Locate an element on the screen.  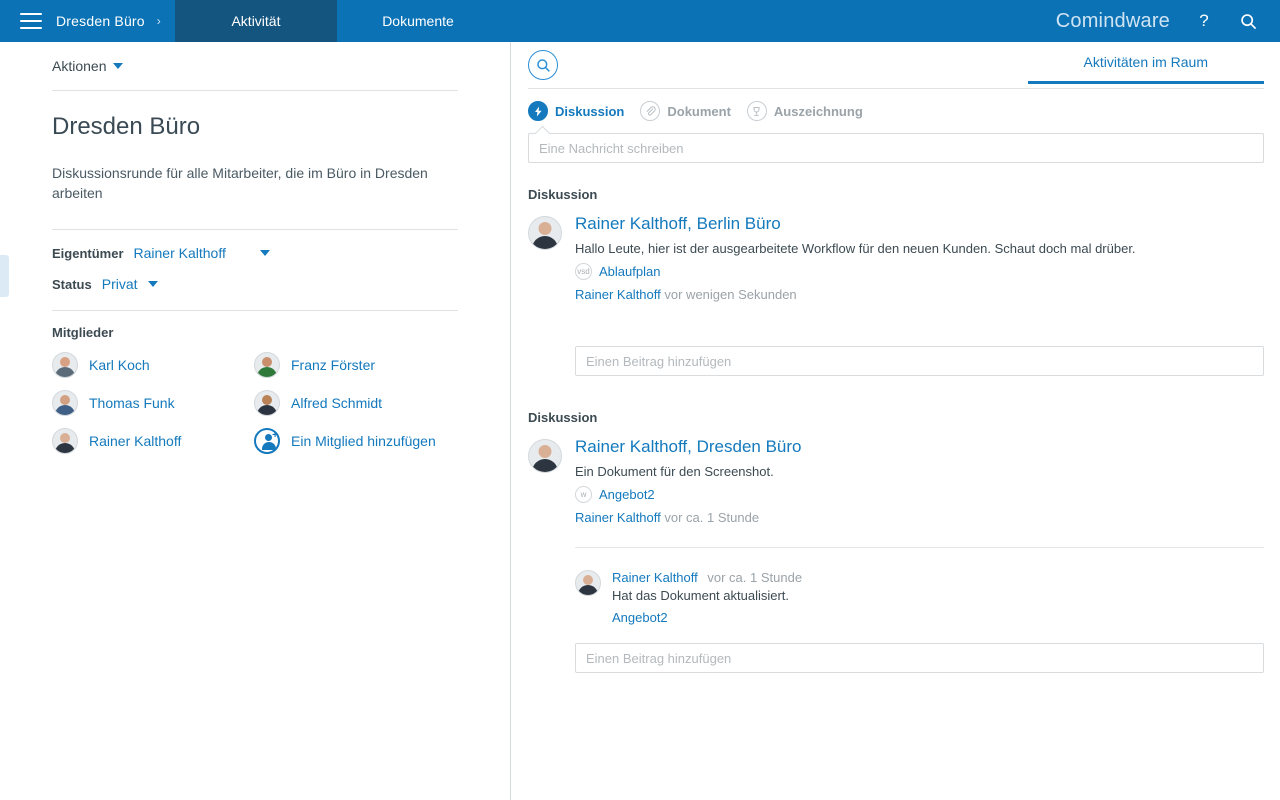
chat-bolt-icon is located at coordinates (538, 111).